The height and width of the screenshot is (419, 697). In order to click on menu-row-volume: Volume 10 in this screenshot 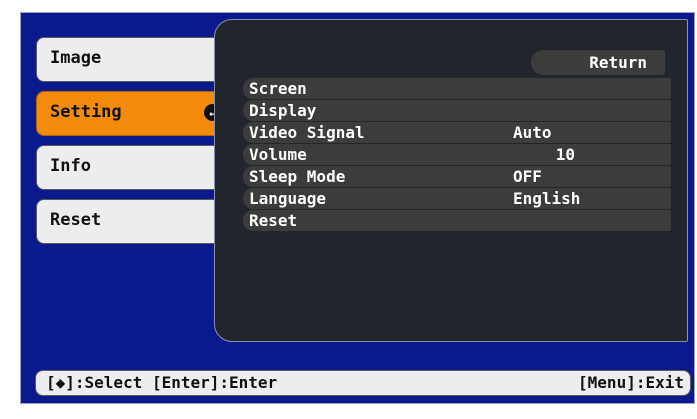, I will do `click(457, 154)`.